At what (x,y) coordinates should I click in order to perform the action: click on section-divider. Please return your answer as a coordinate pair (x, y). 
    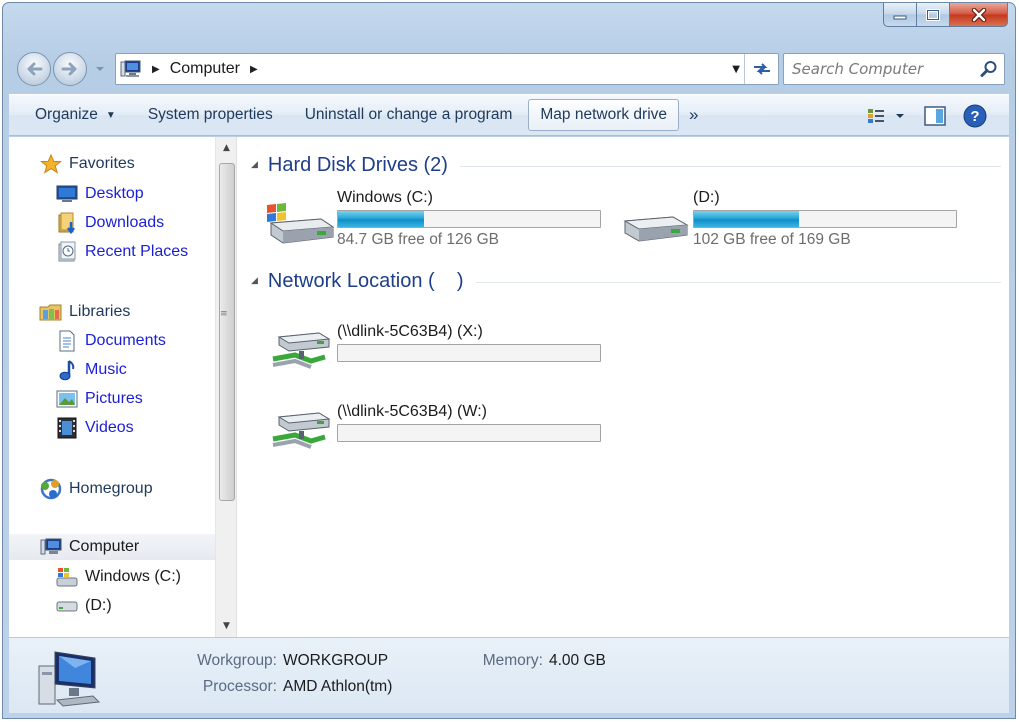
    Looking at the image, I should click on (730, 166).